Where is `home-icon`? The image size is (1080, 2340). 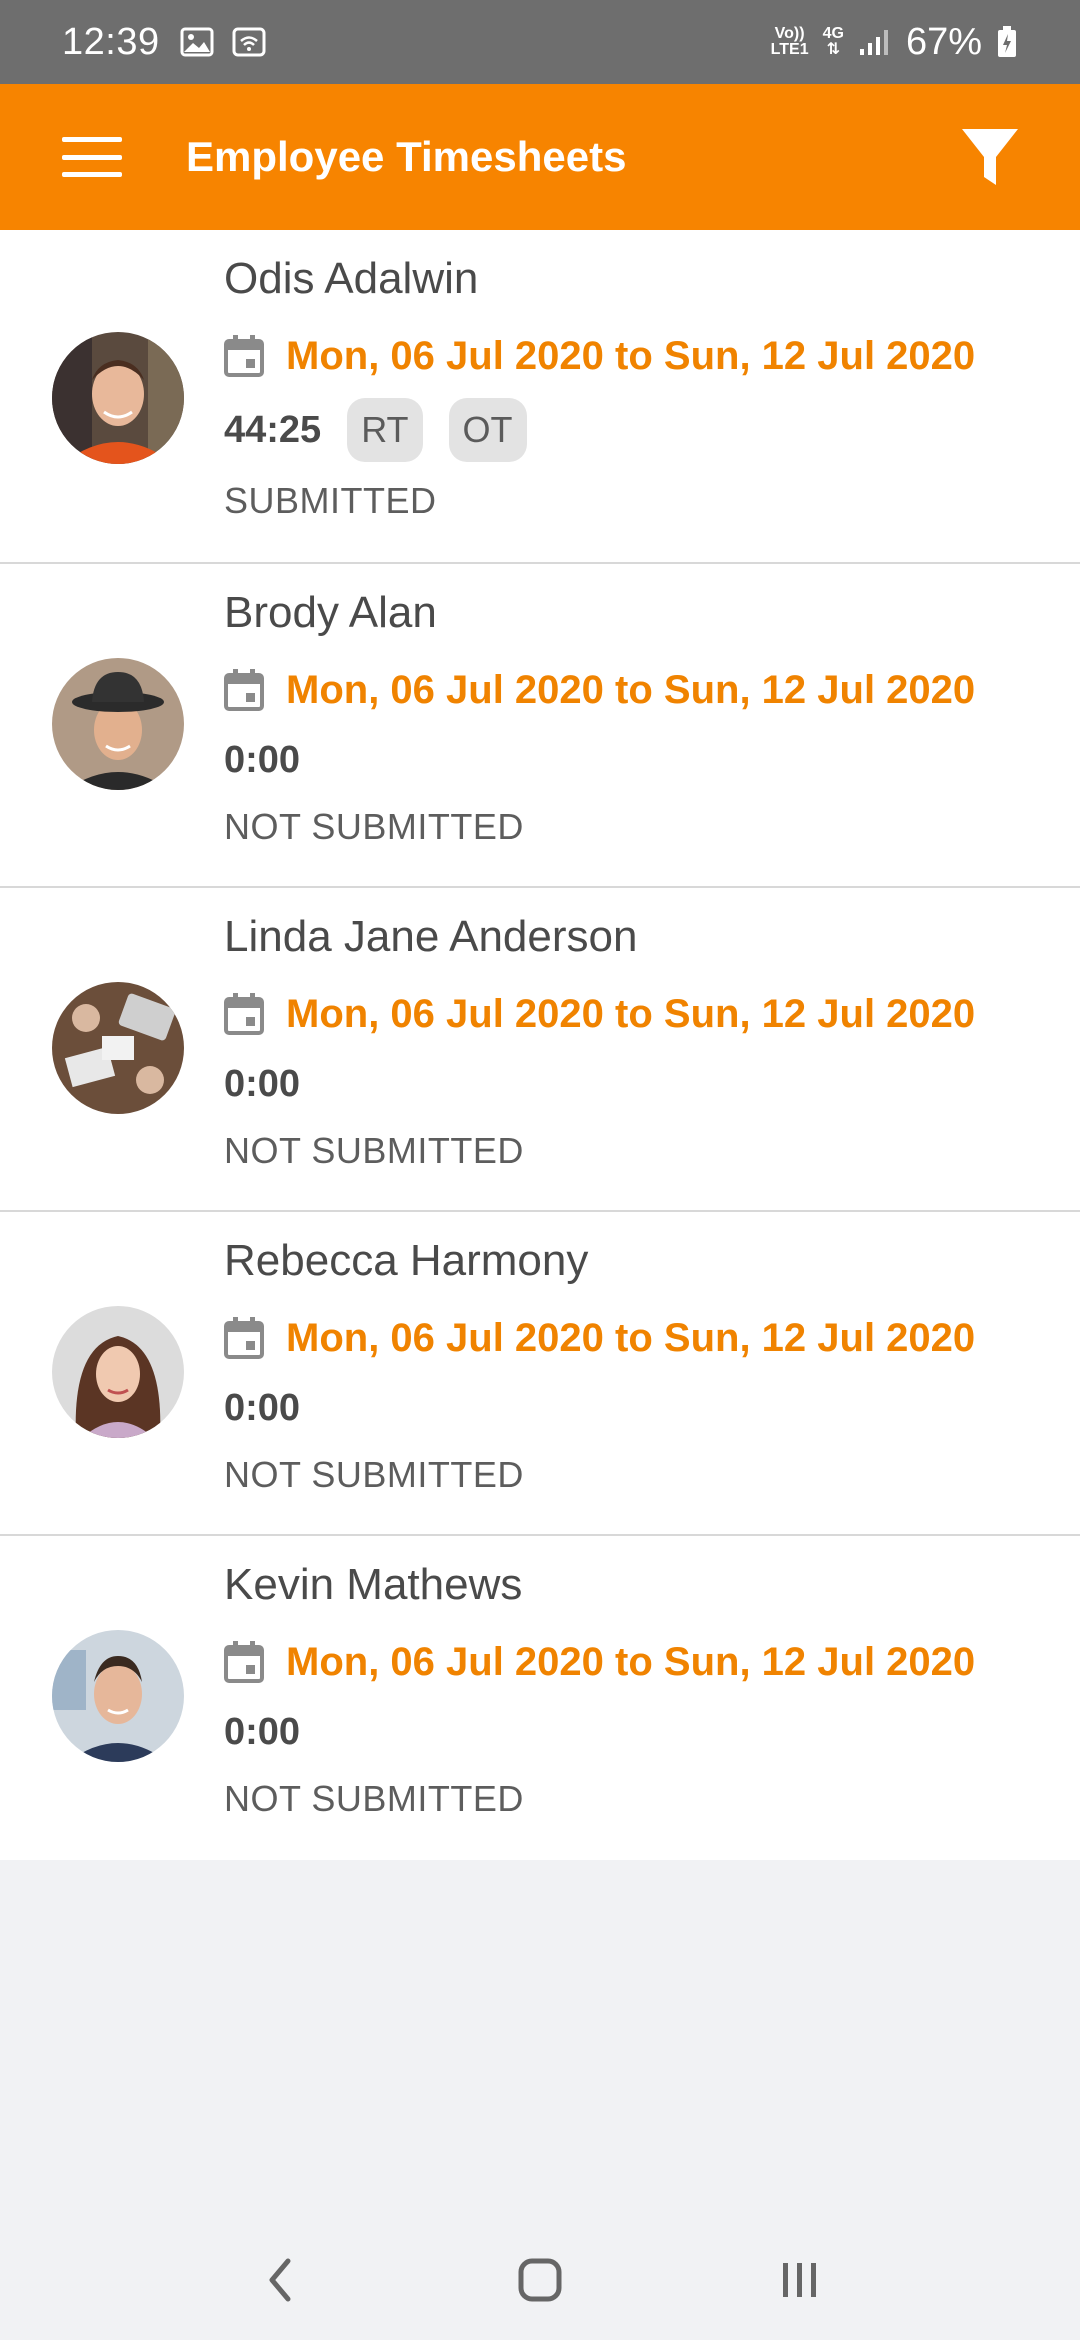 home-icon is located at coordinates (540, 2280).